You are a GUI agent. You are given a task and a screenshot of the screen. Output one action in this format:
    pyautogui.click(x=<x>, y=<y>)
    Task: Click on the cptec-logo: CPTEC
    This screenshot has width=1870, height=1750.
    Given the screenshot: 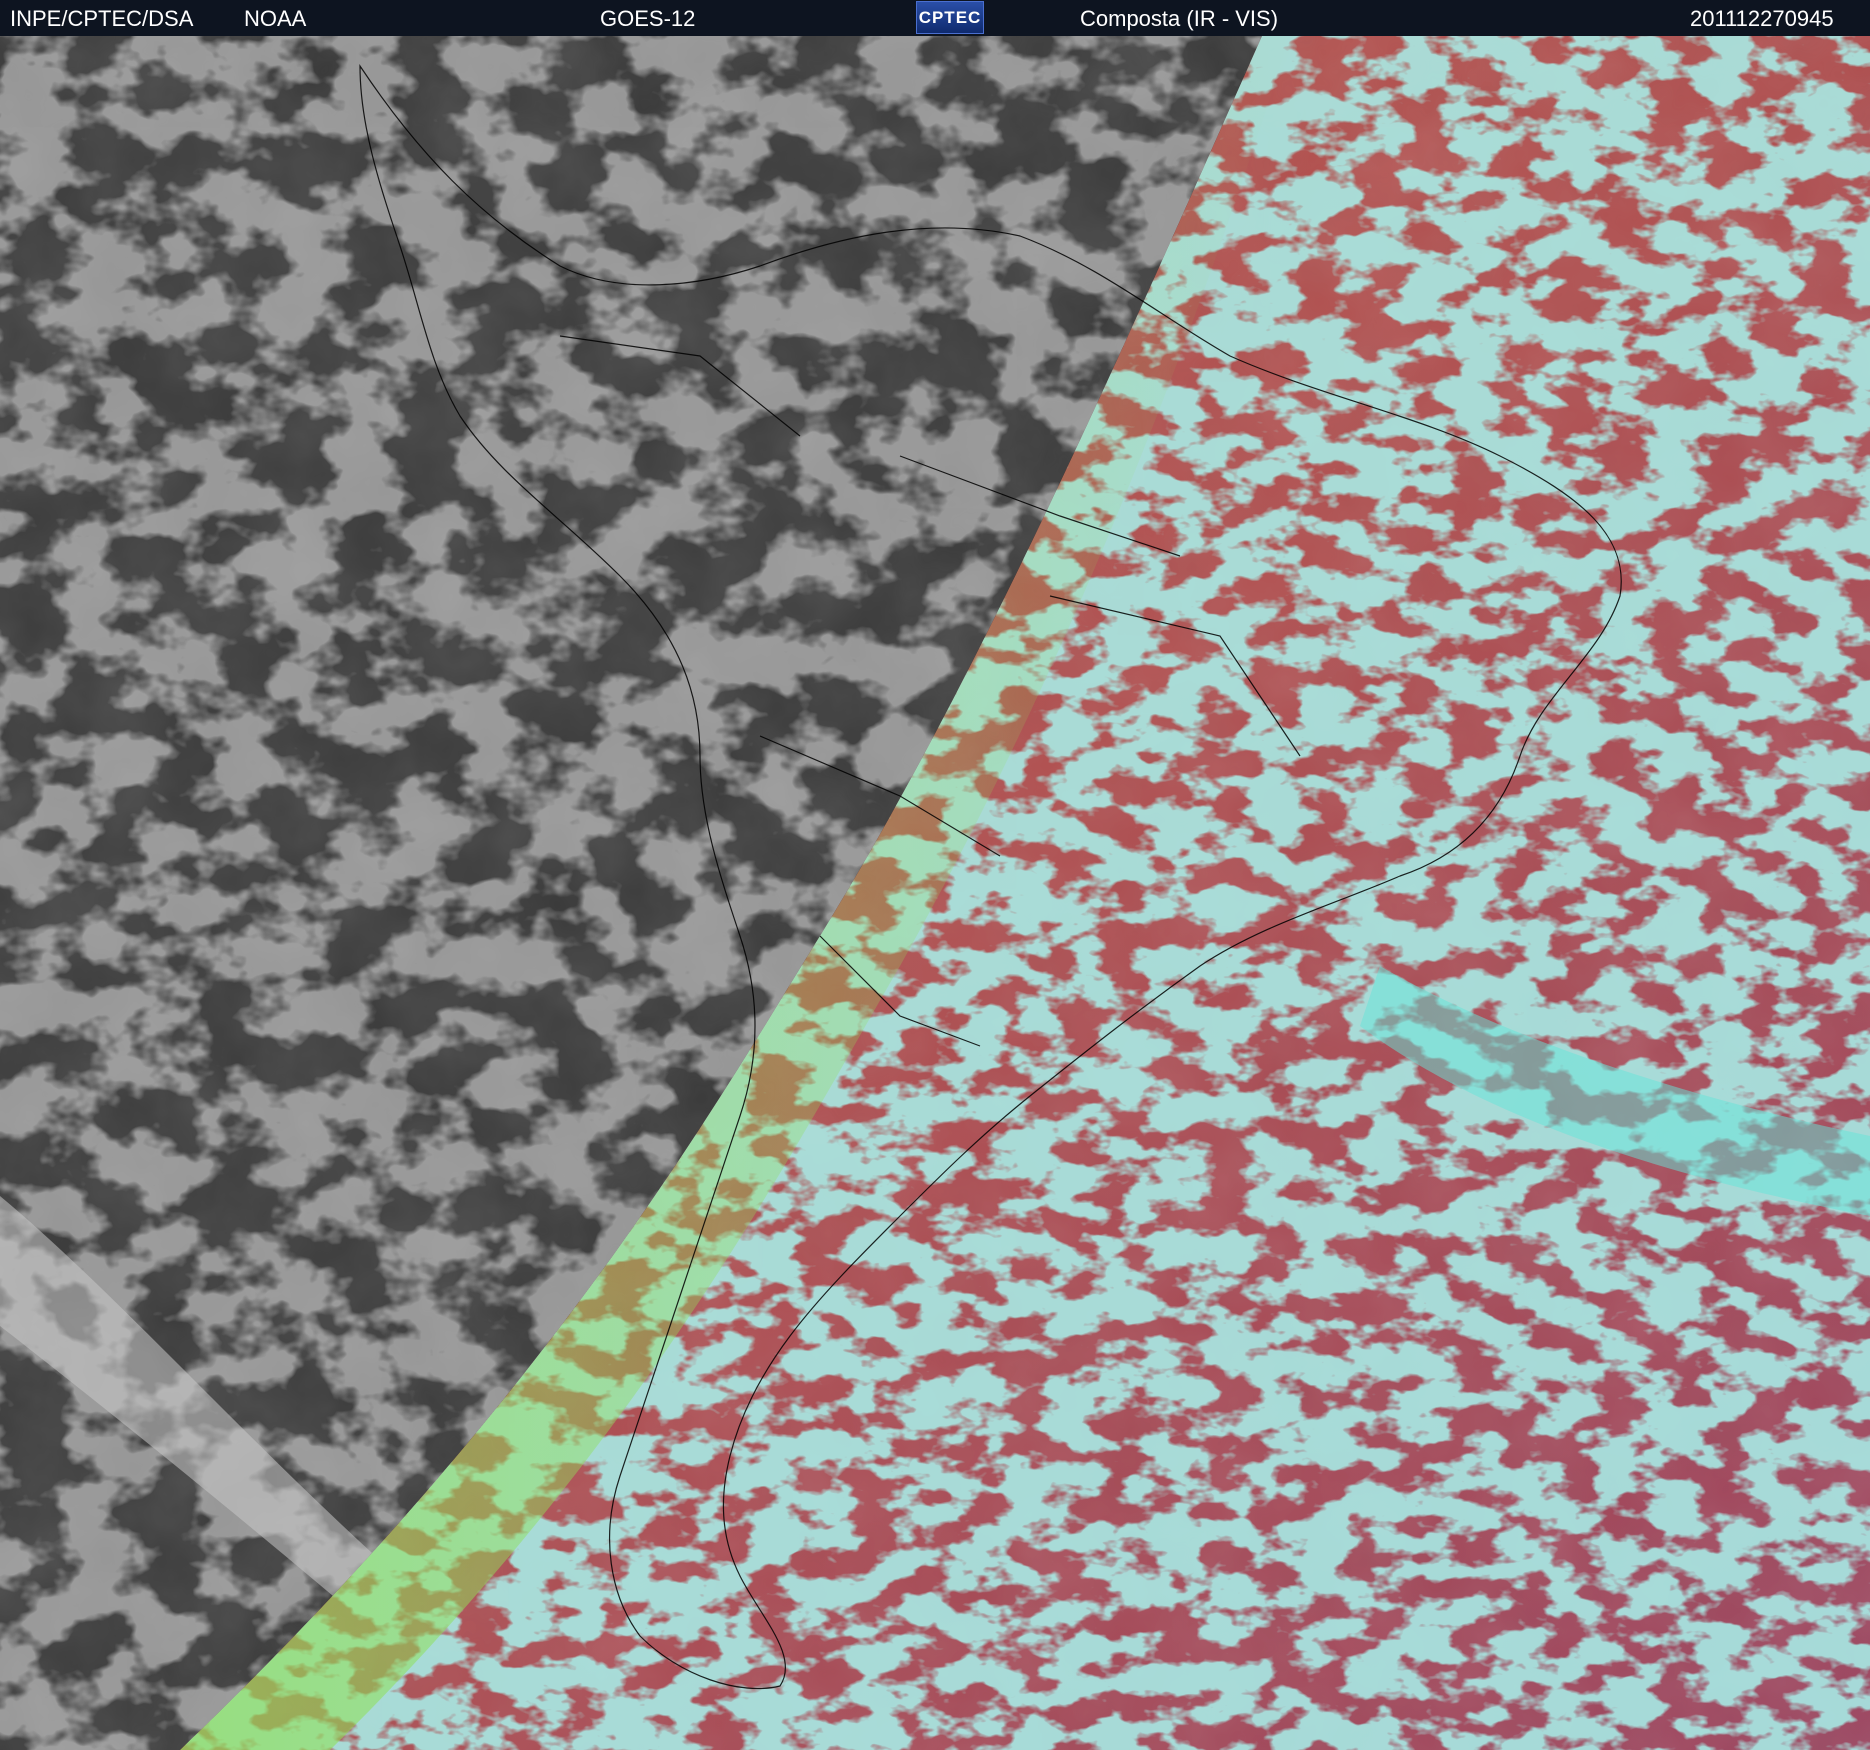 What is the action you would take?
    pyautogui.click(x=950, y=17)
    